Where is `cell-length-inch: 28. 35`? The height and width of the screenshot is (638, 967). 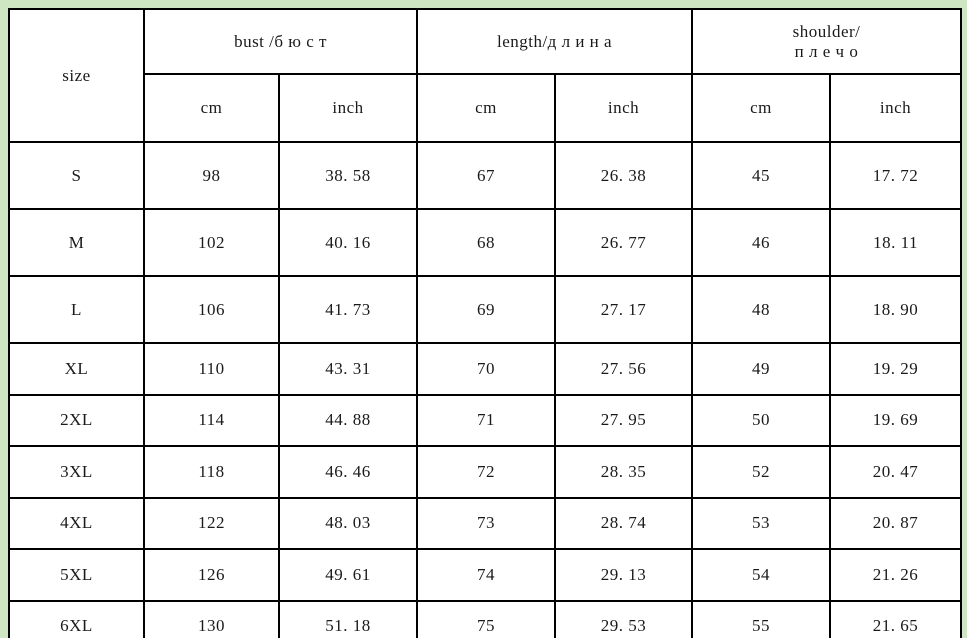
cell-length-inch: 28. 35 is located at coordinates (624, 472).